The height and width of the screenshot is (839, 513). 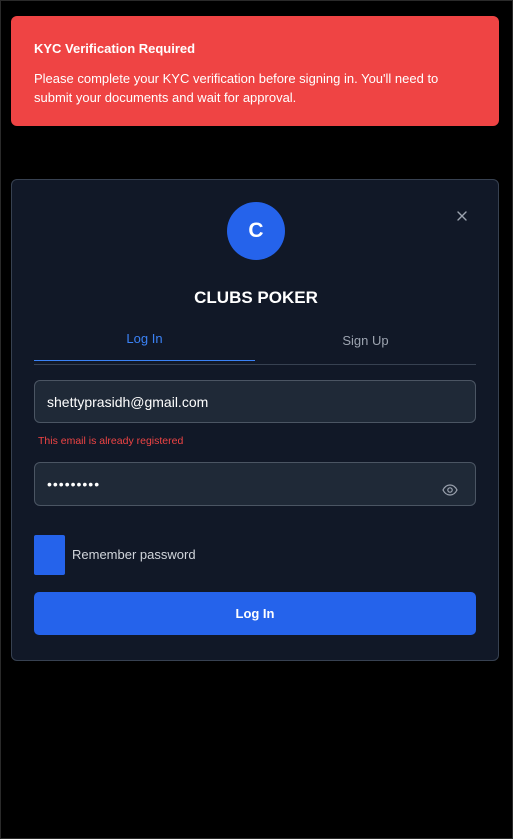 What do you see at coordinates (134, 554) in the screenshot?
I see `remember-label: Remember password` at bounding box center [134, 554].